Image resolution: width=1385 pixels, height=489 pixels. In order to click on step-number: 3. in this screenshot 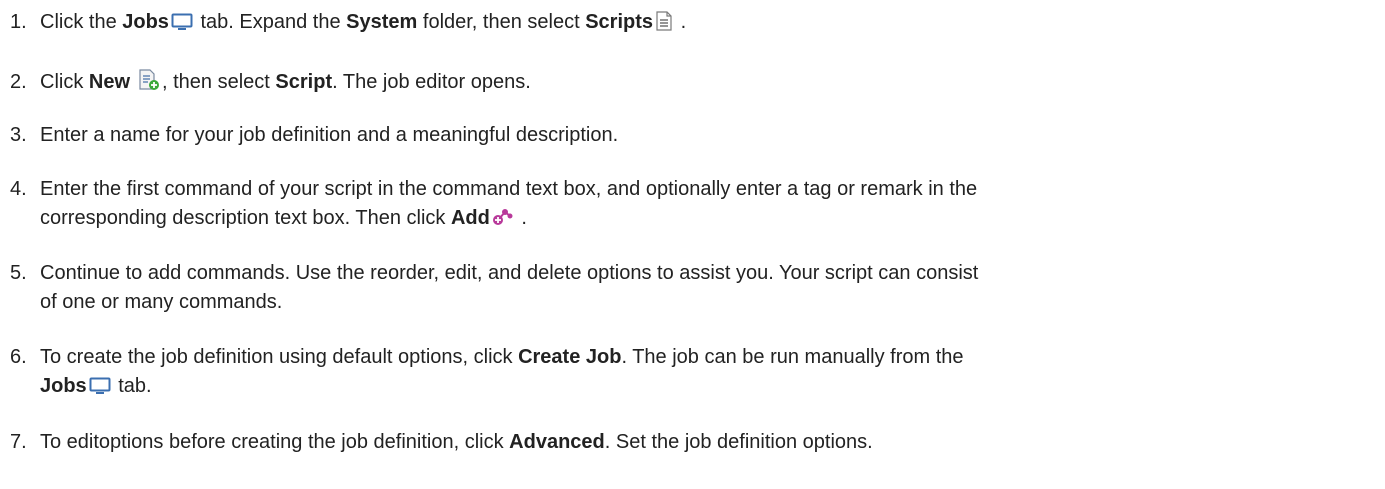, I will do `click(18, 135)`.